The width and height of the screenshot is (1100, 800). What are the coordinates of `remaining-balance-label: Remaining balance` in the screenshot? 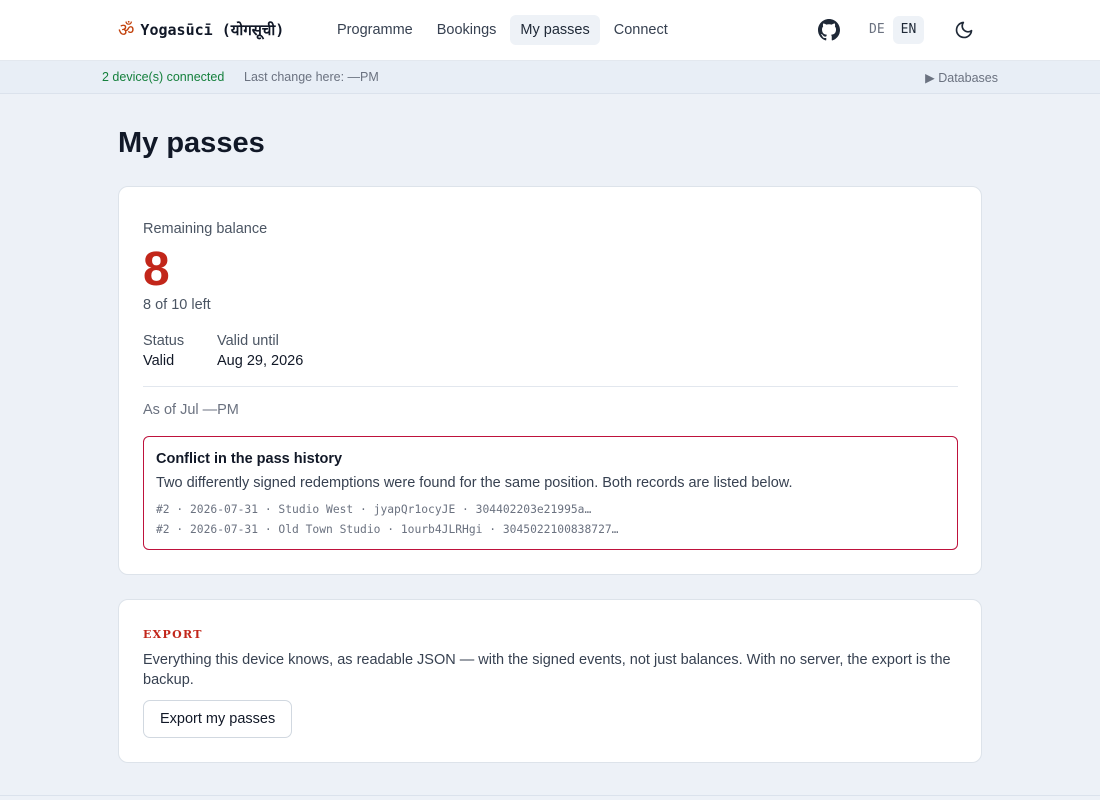 It's located at (205, 229).